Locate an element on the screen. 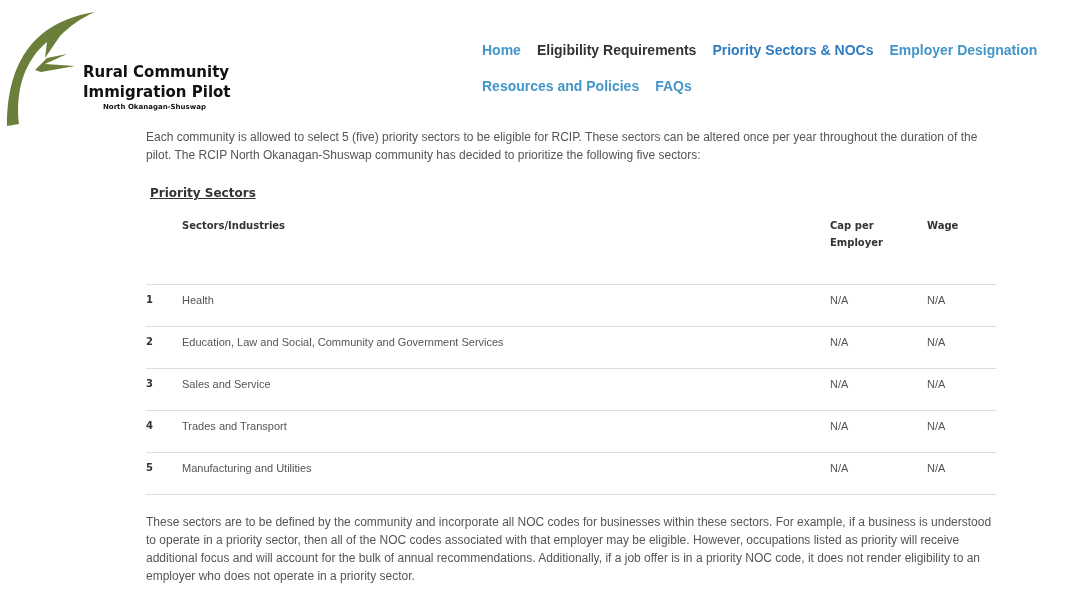 This screenshot has width=1080, height=609. table-cell: Health is located at coordinates (198, 299).